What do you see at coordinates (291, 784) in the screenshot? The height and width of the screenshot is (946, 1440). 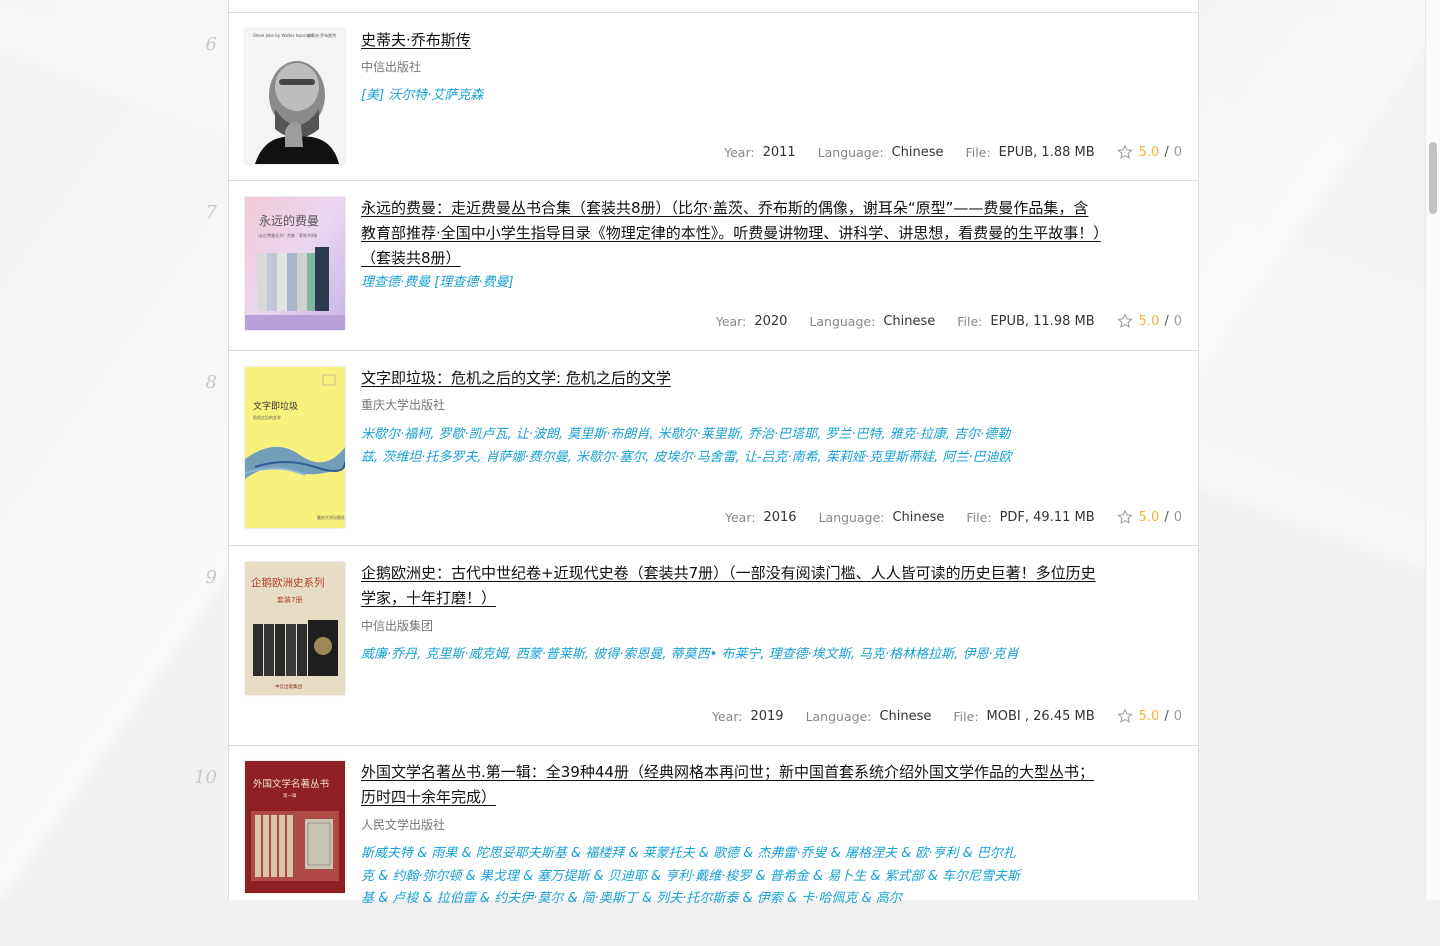 I see `svg-text: 外国文学名著丛书` at bounding box center [291, 784].